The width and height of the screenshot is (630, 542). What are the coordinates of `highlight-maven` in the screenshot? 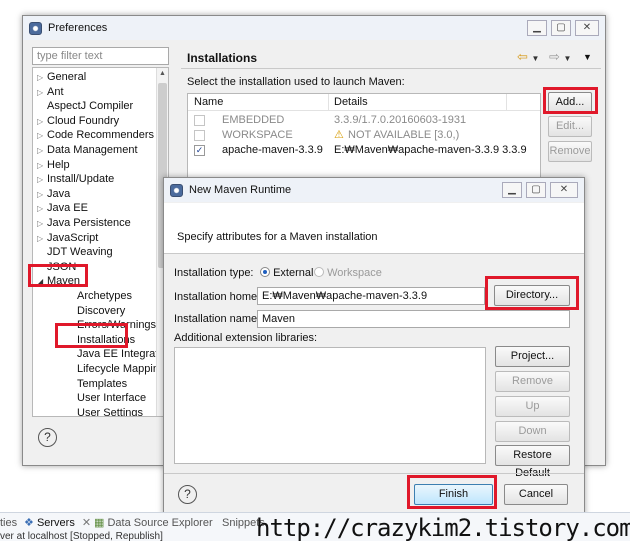 It's located at (58, 275).